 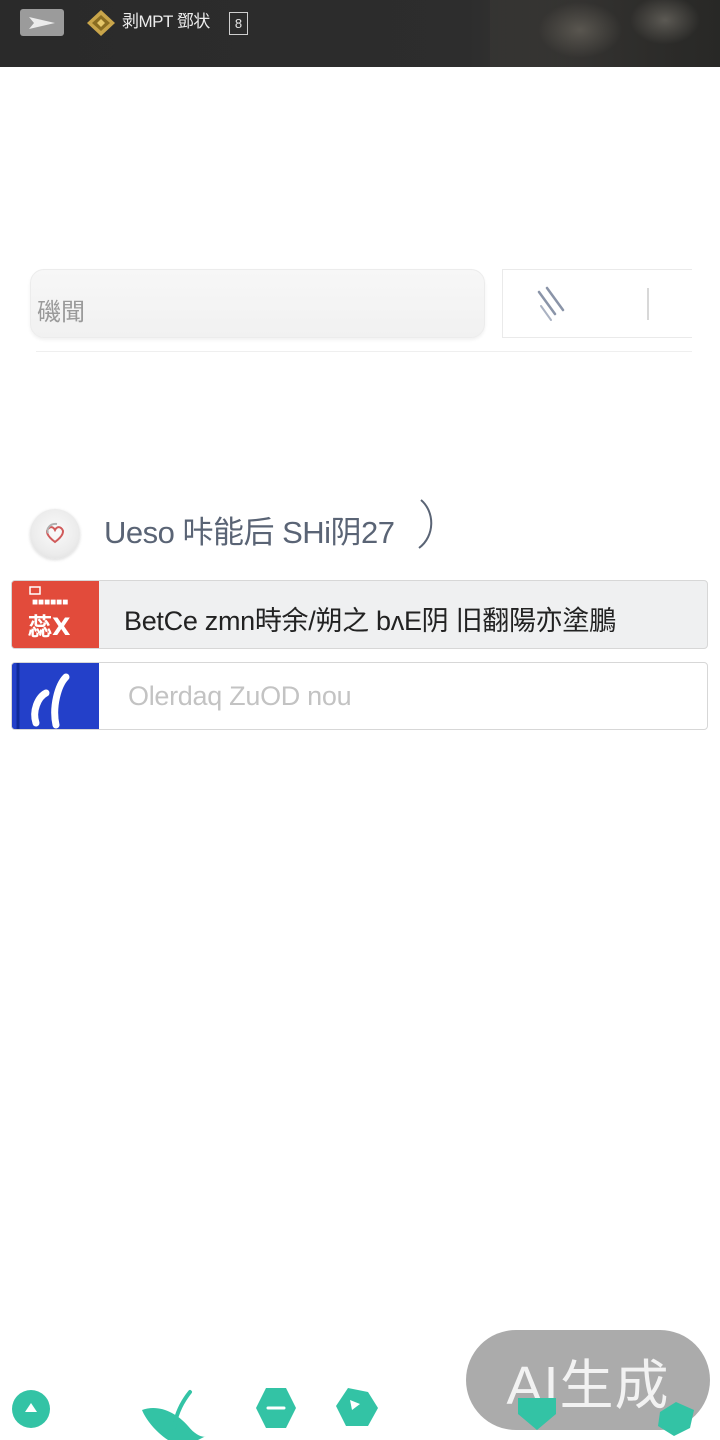 What do you see at coordinates (676, 1418) in the screenshot?
I see `diamond-icon` at bounding box center [676, 1418].